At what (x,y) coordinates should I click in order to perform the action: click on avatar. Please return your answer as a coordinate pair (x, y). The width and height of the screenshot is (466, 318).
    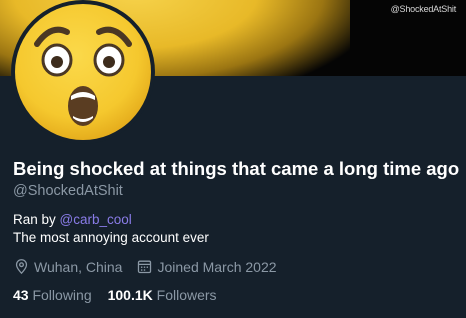
    Looking at the image, I should click on (83, 72).